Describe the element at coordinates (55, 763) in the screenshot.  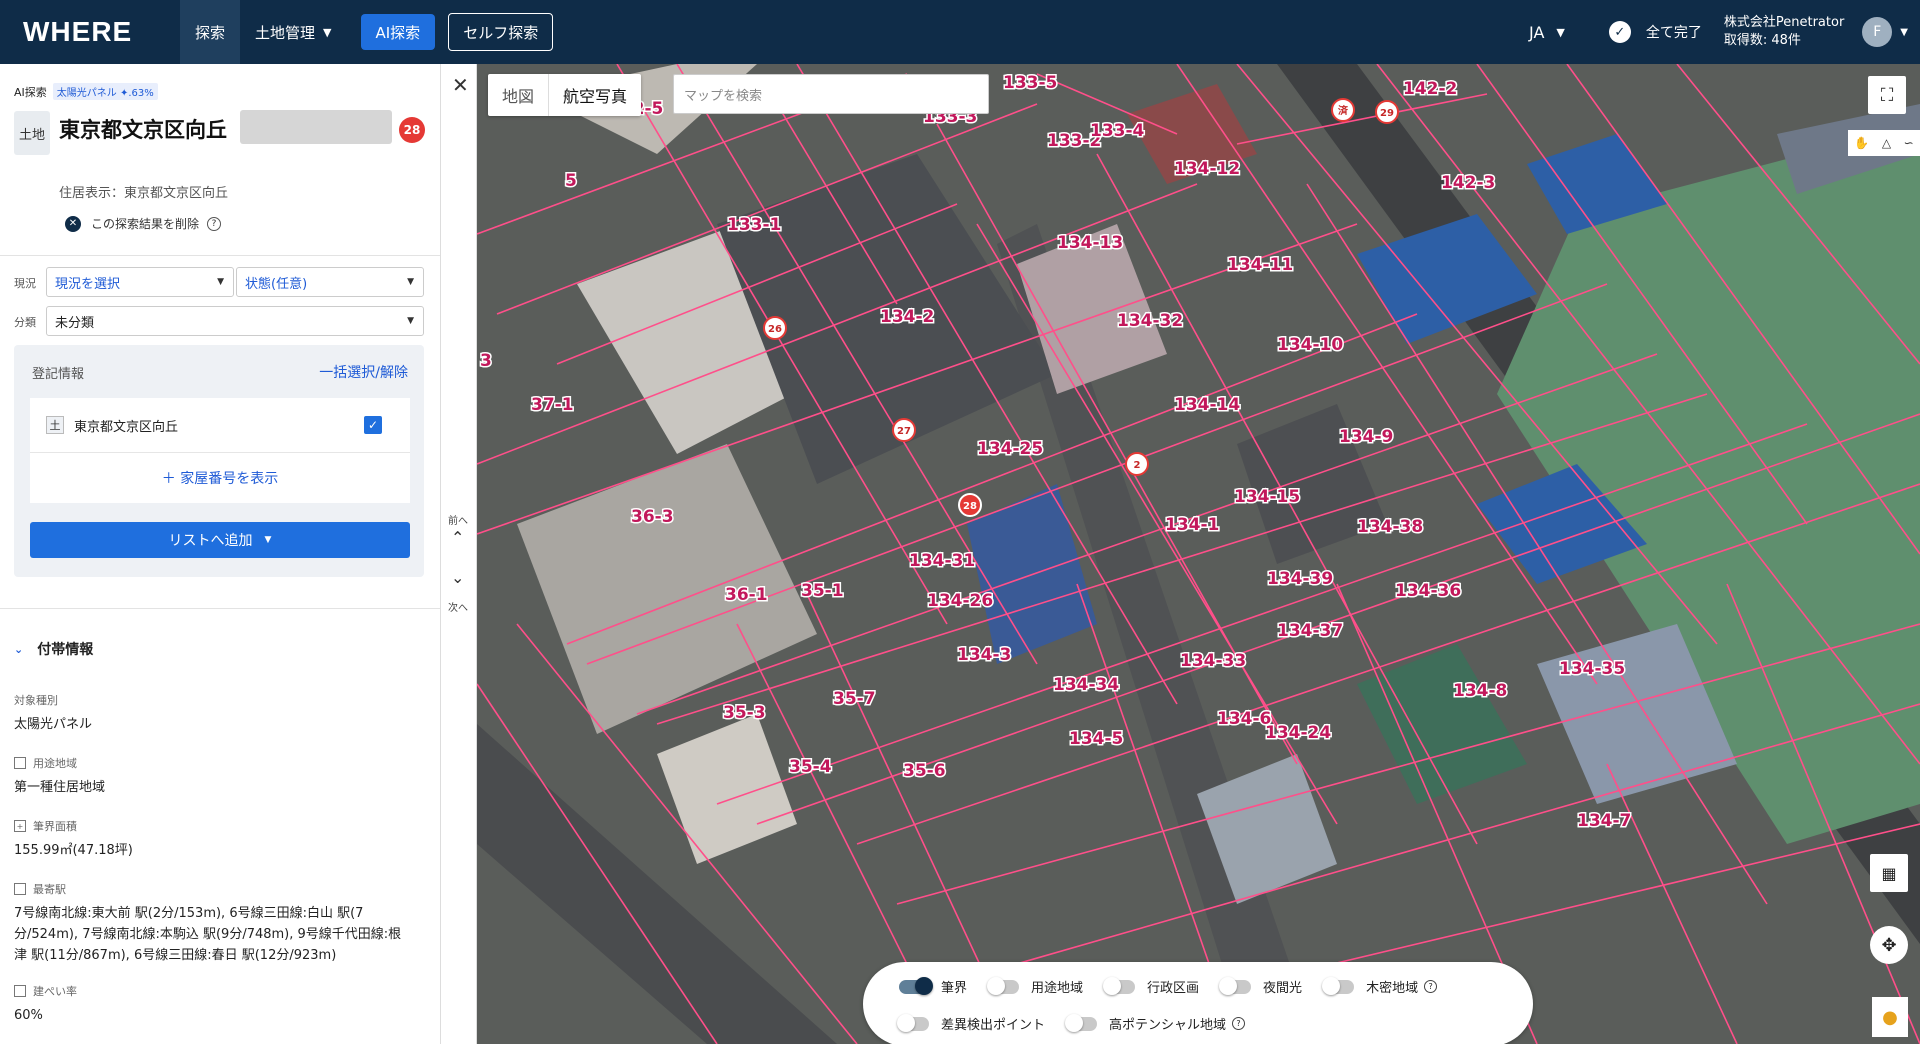
I see `zoning-label: 用途地域` at that location.